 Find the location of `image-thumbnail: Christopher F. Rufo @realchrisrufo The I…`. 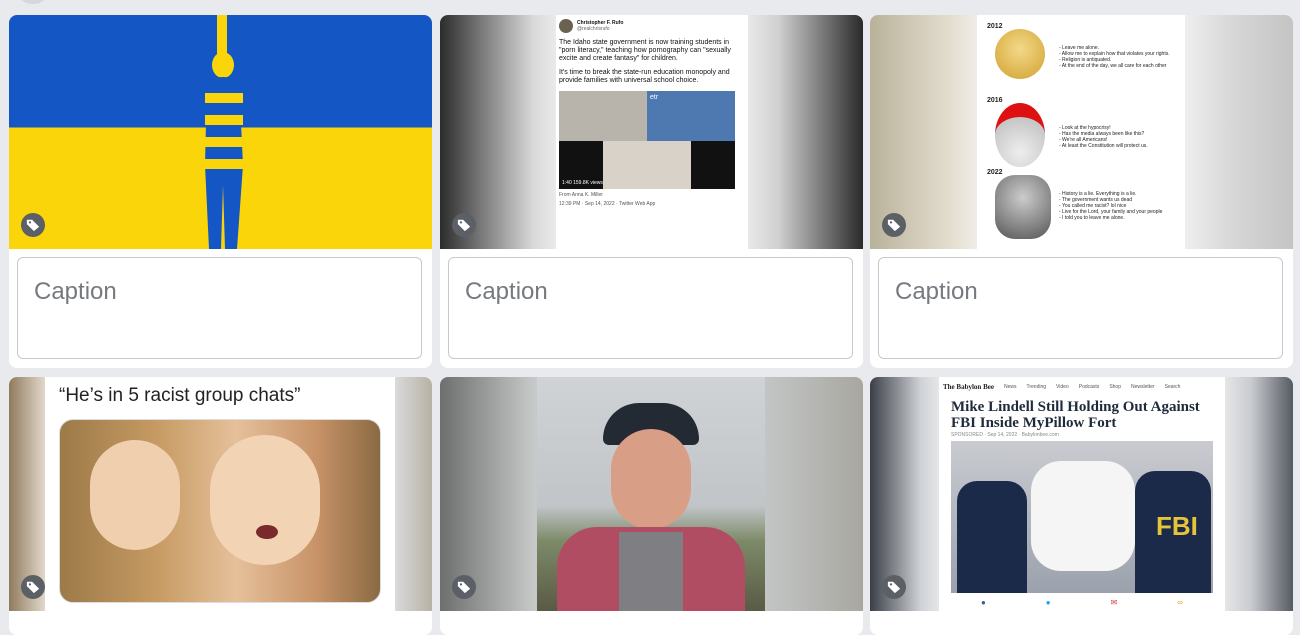

image-thumbnail: Christopher F. Rufo @realchrisrufo The I… is located at coordinates (651, 132).